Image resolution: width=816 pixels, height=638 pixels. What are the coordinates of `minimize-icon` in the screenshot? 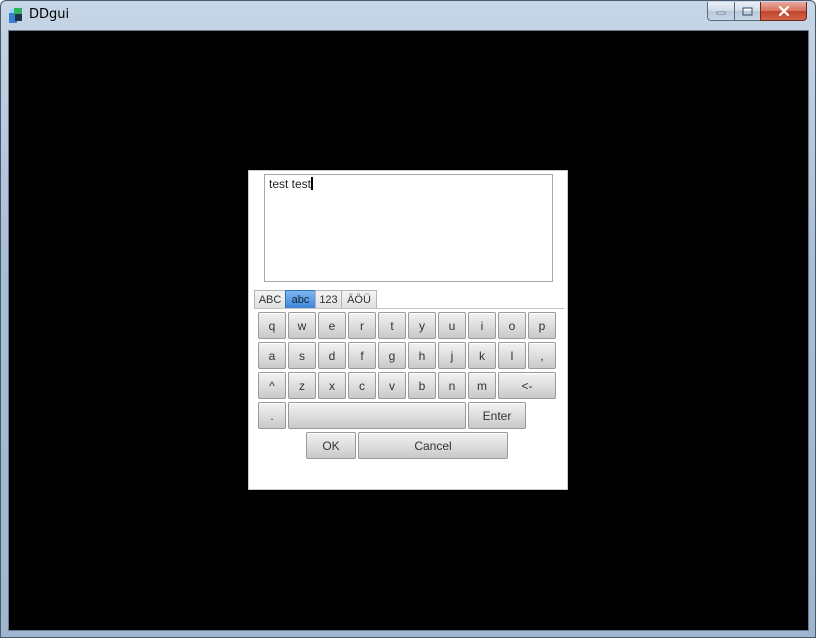 It's located at (721, 13).